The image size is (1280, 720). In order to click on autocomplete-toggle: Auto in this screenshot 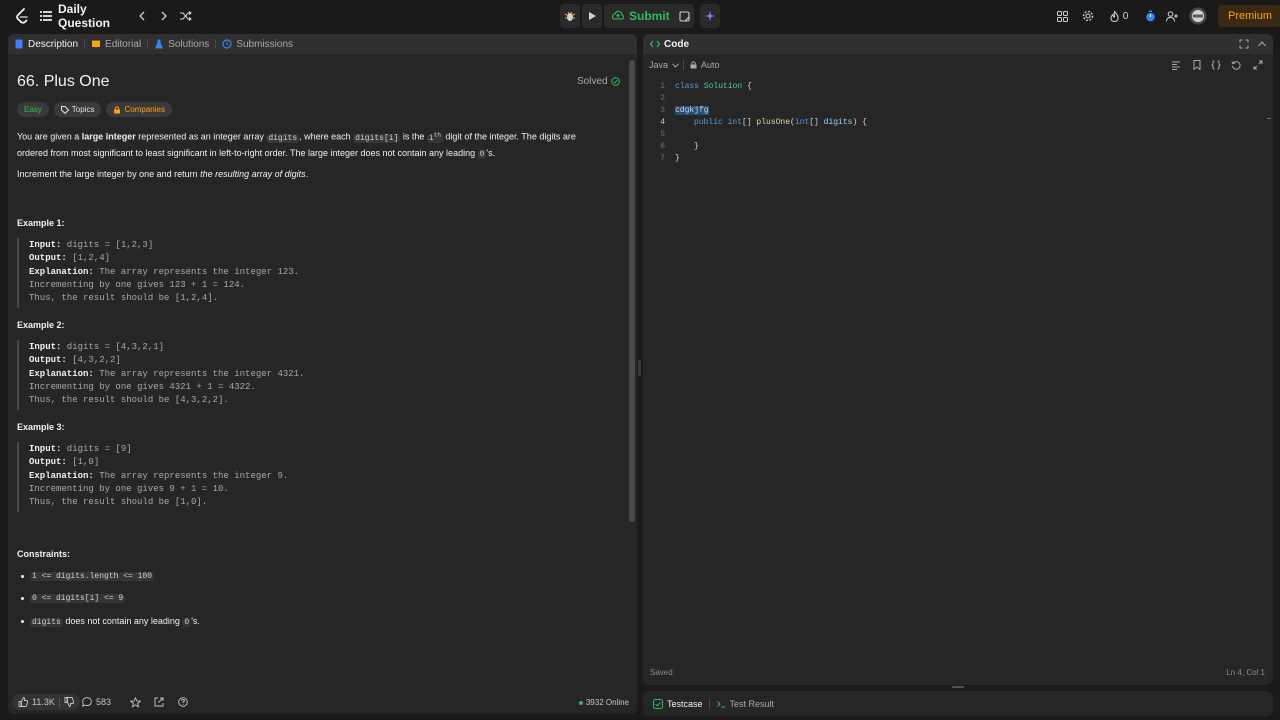, I will do `click(705, 65)`.